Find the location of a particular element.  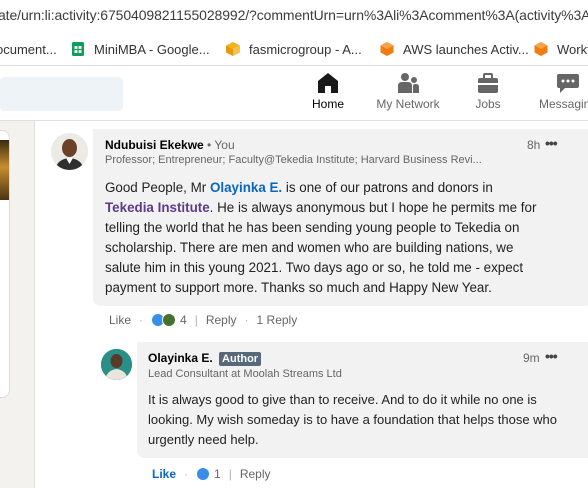

chat-icon is located at coordinates (568, 83).